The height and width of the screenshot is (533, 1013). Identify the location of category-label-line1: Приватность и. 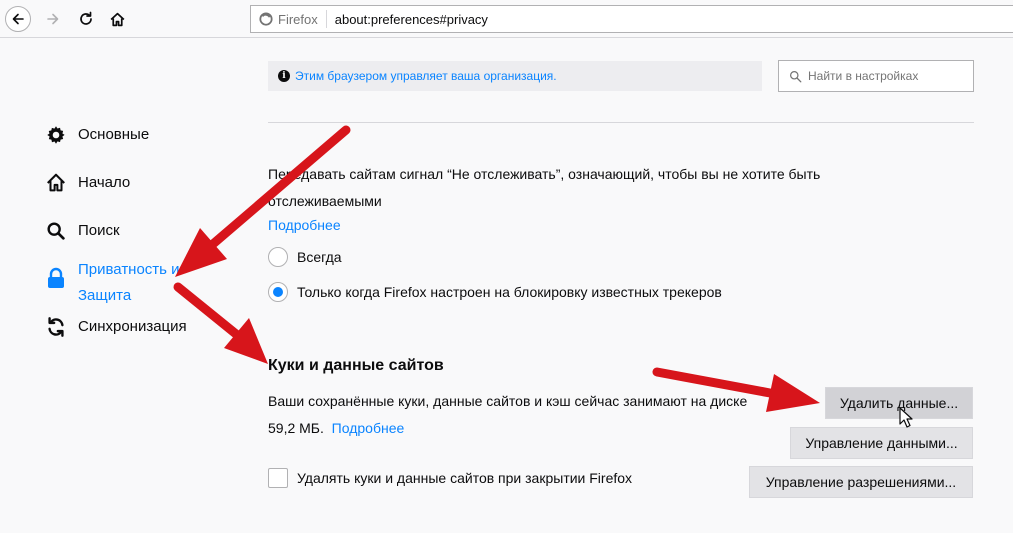
(129, 269).